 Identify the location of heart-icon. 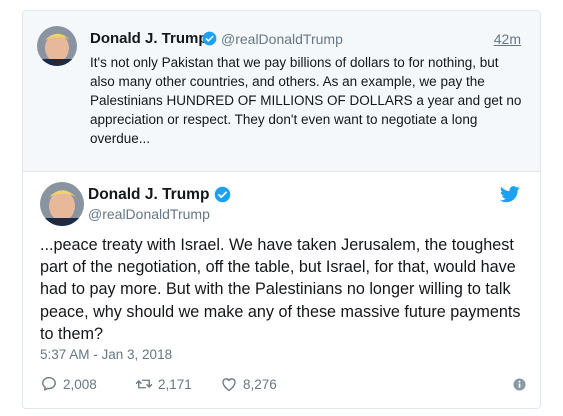
(229, 385).